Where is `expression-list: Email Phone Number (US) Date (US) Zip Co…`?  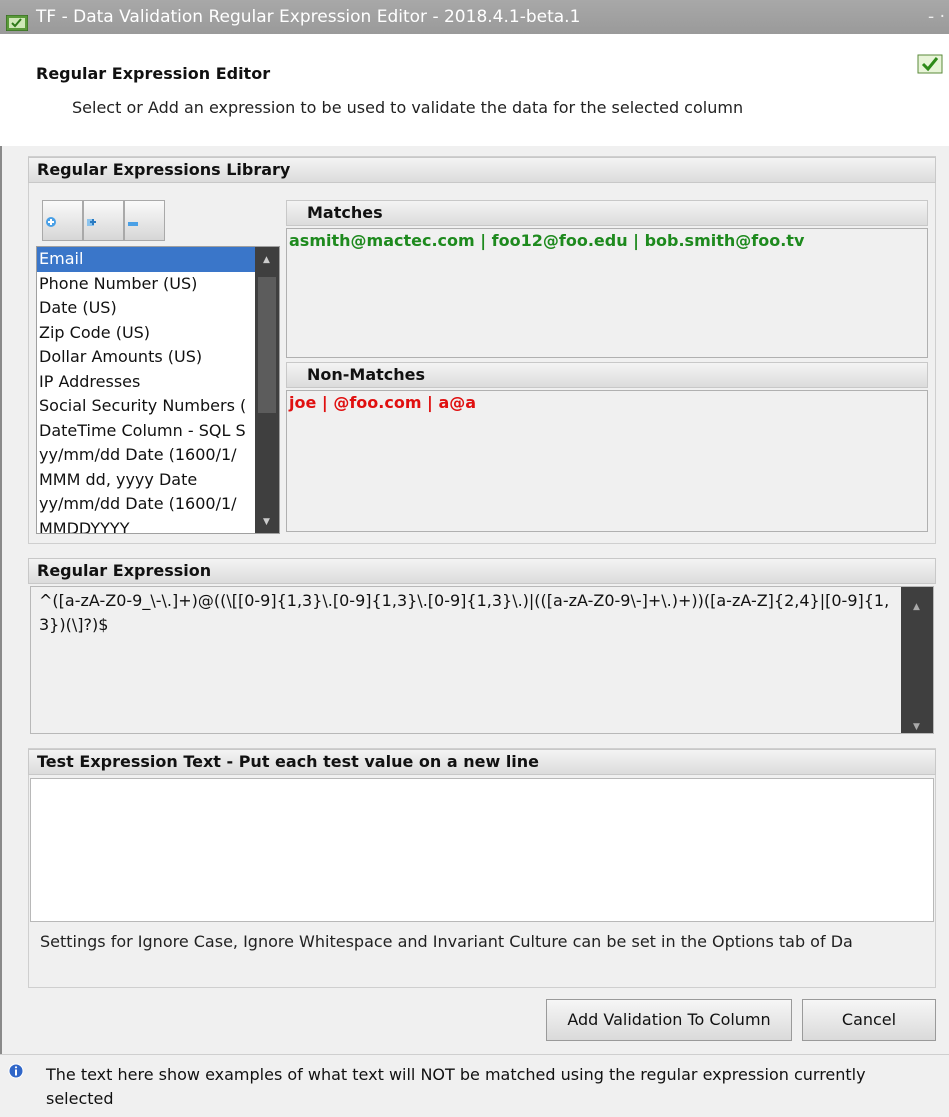
expression-list: Email Phone Number (US) Date (US) Zip Co… is located at coordinates (158, 390).